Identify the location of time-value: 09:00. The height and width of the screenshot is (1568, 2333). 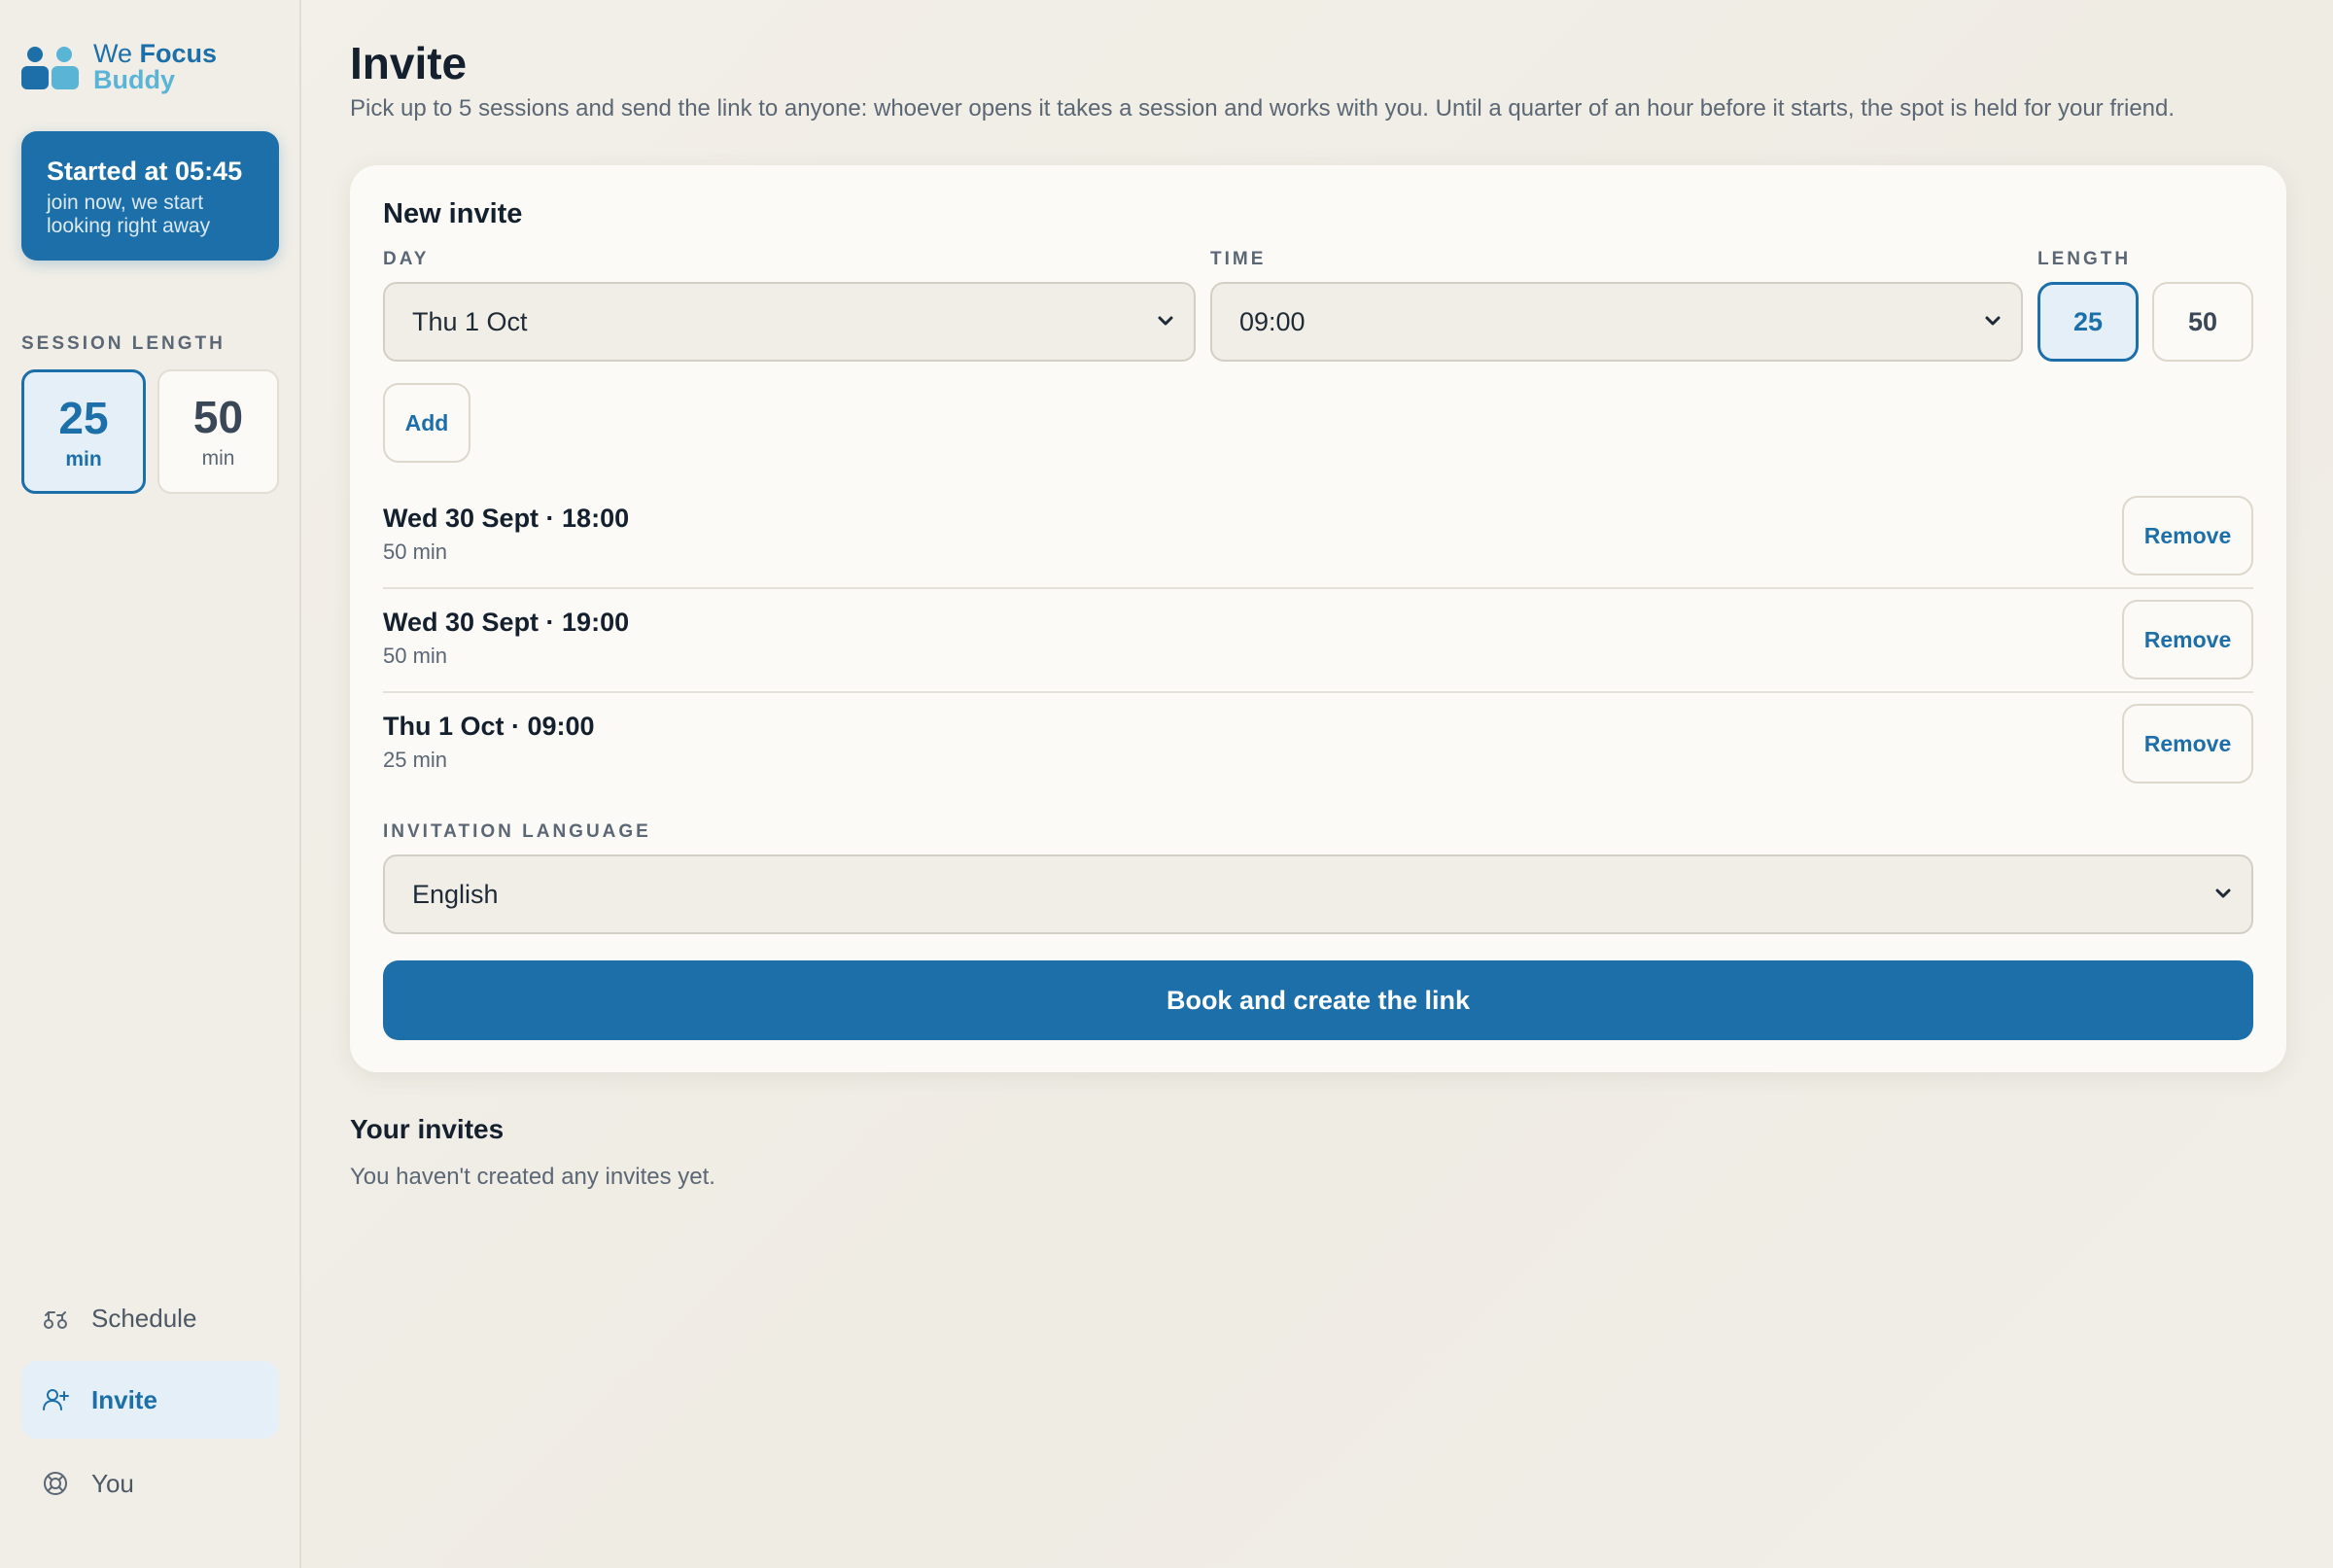
(1272, 321).